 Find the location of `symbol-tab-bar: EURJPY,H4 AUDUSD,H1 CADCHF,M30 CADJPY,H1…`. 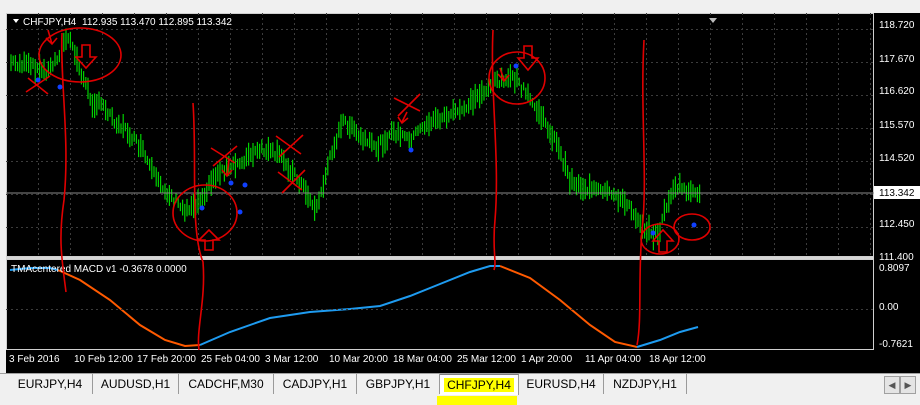

symbol-tab-bar: EURJPY,H4 AUDUSD,H1 CADCHF,M30 CADJPY,H1… is located at coordinates (460, 389).